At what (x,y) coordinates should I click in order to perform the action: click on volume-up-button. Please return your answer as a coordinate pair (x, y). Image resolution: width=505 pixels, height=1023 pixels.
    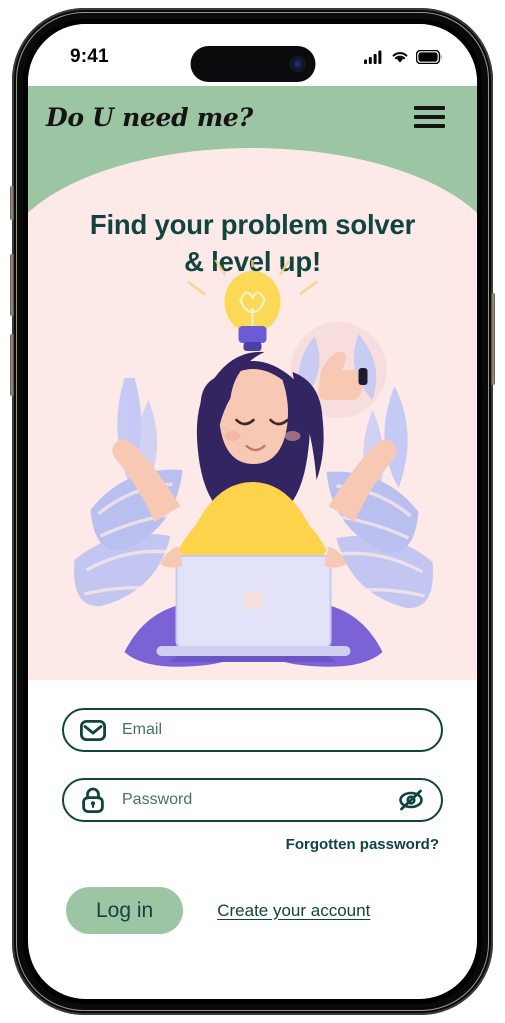
    Looking at the image, I should click on (12, 285).